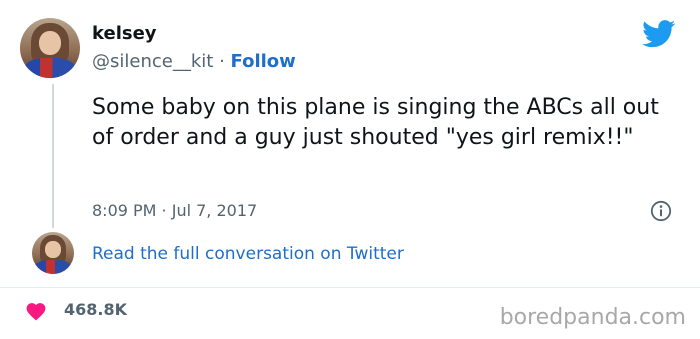 This screenshot has width=700, height=339. I want to click on thread-line, so click(53, 156).